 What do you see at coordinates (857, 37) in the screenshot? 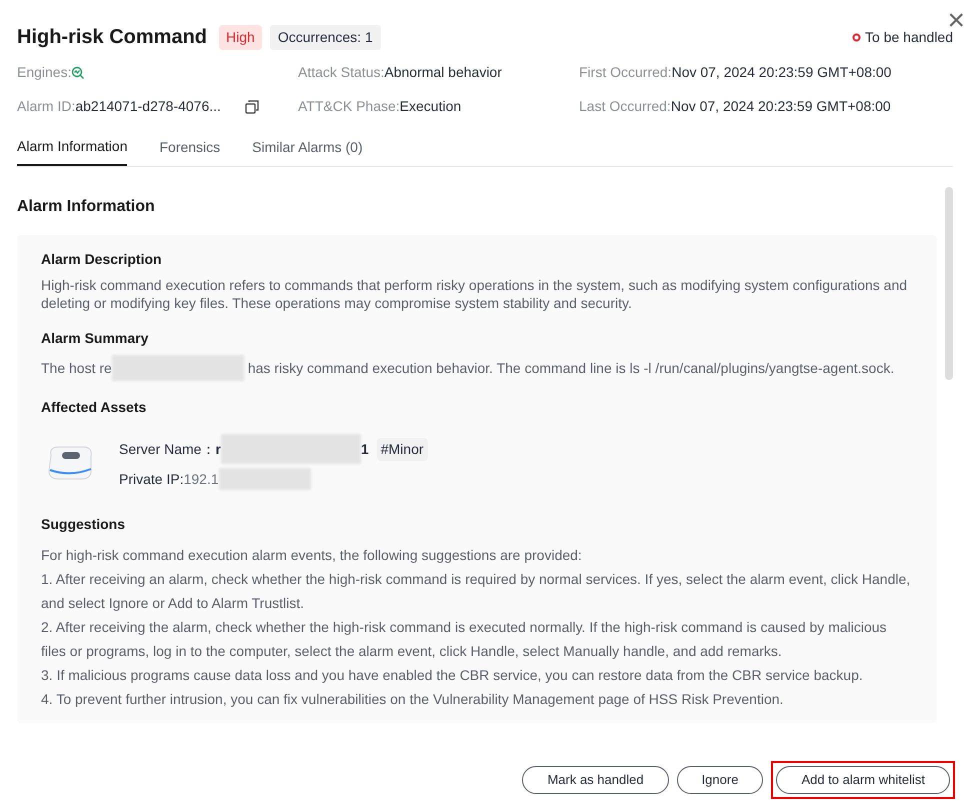
I see `status-dot-icon` at bounding box center [857, 37].